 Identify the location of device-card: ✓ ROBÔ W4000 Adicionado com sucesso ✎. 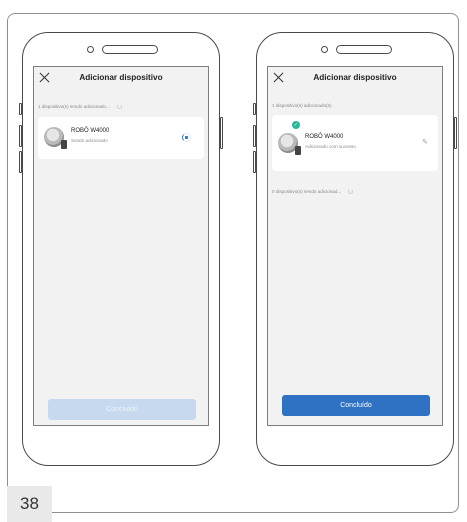
(355, 143).